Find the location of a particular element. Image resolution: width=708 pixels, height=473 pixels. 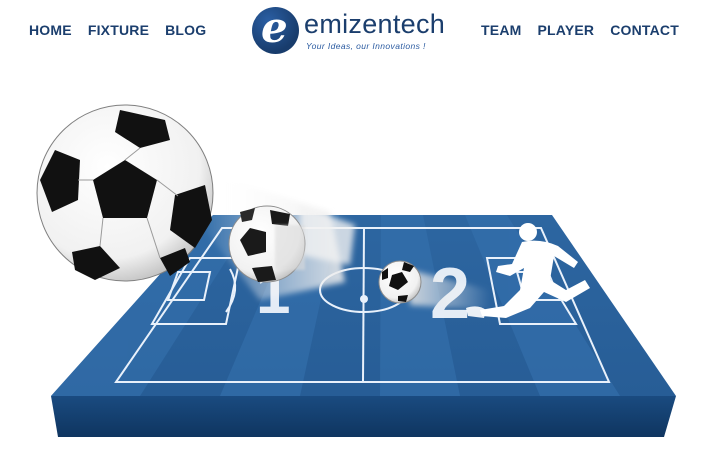

nav-team-link: TEAM is located at coordinates (501, 30).